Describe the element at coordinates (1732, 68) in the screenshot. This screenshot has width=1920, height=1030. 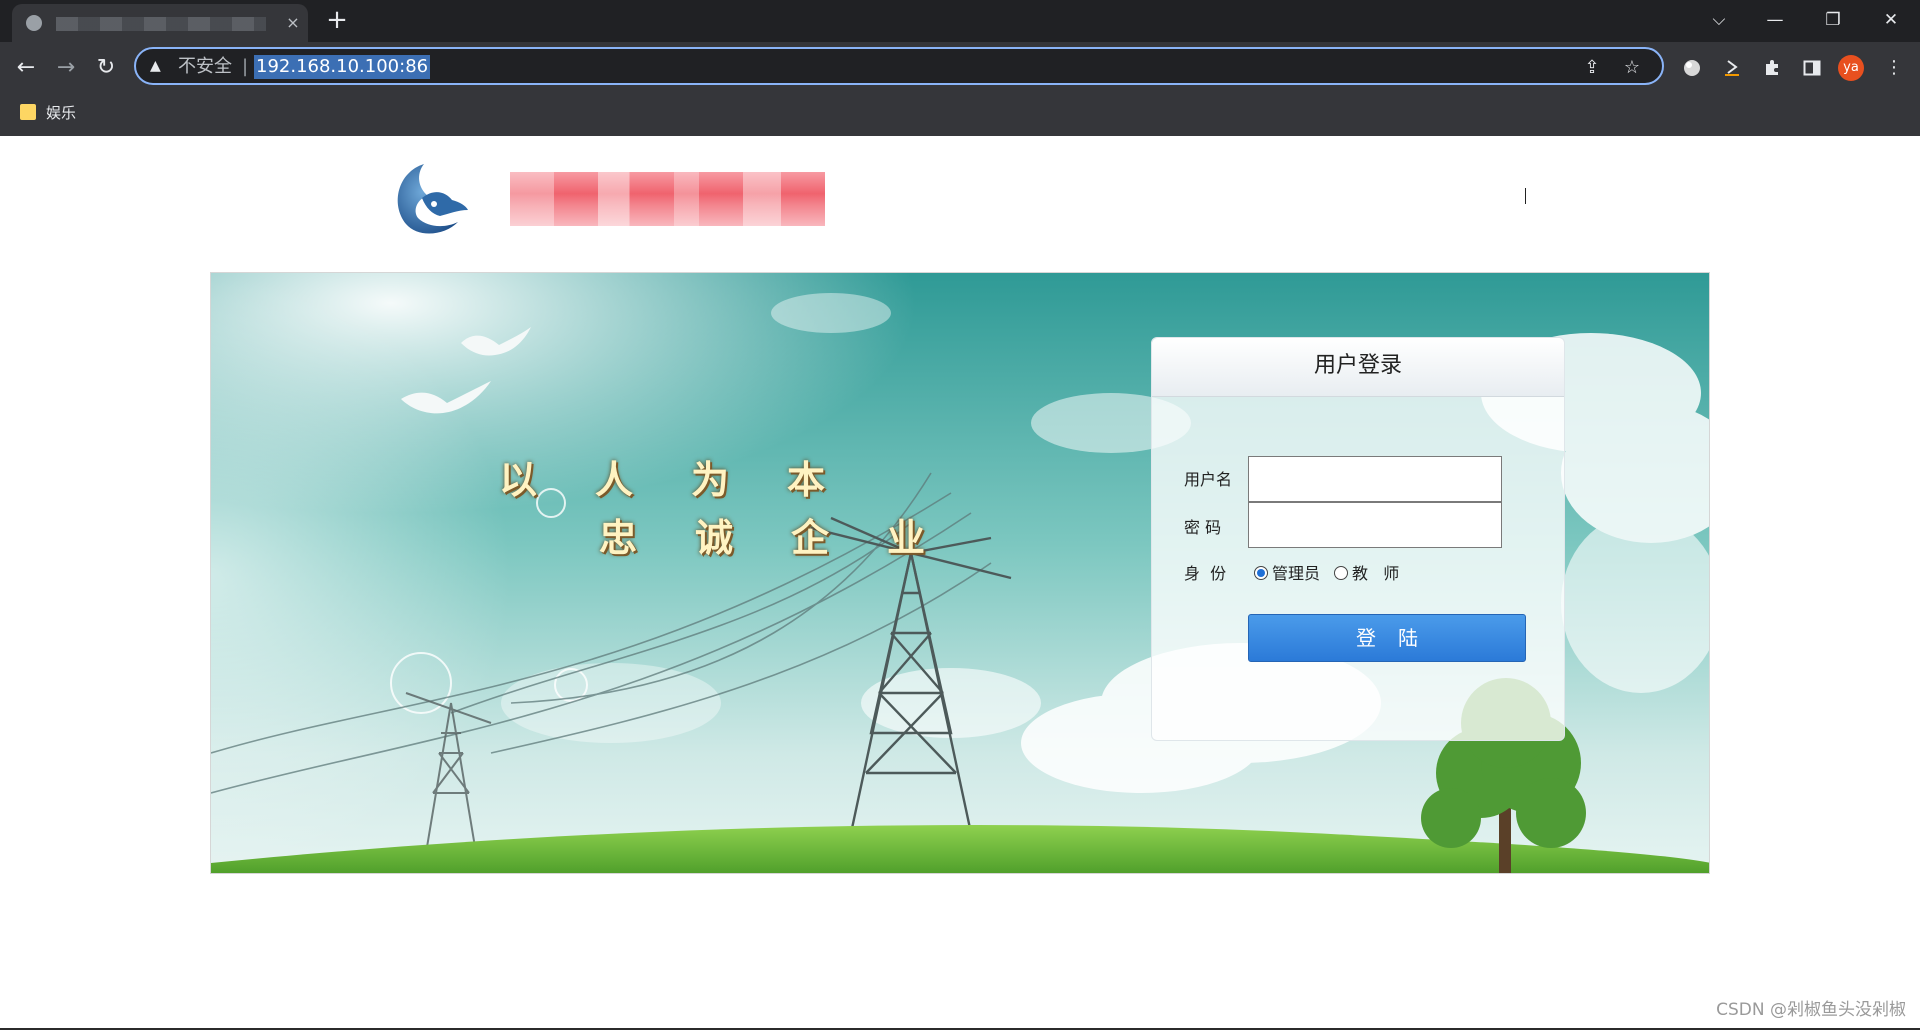
I see `extension-download-icon` at that location.